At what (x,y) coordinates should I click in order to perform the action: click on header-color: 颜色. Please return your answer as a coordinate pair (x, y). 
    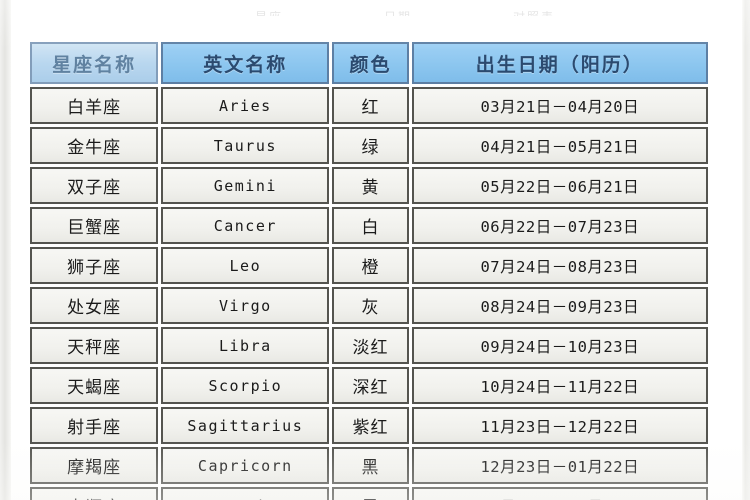
    Looking at the image, I should click on (370, 63).